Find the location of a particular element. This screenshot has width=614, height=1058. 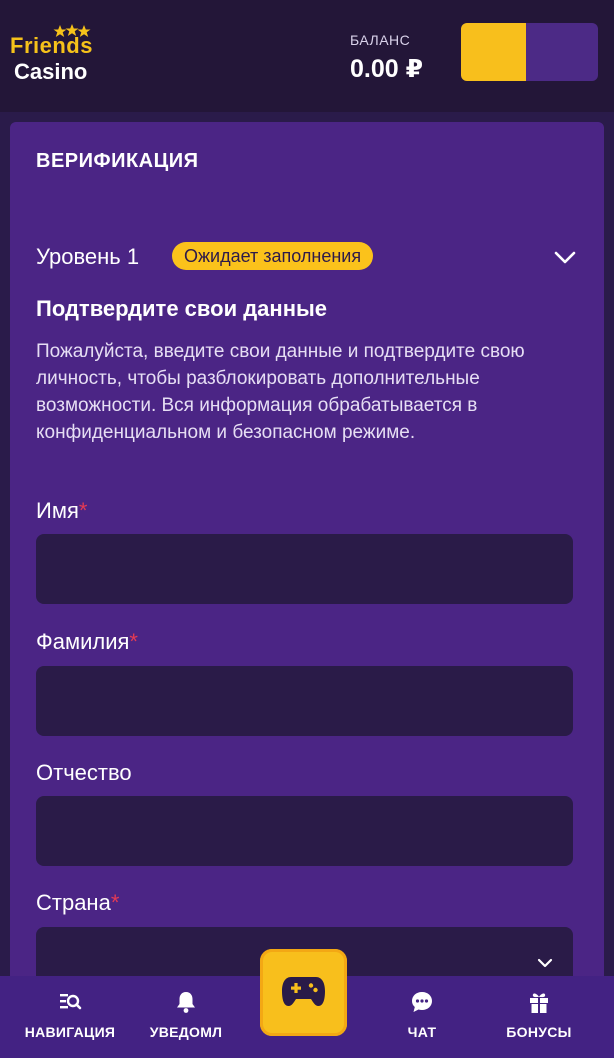

nav-label: НАВИГАЦИЯ is located at coordinates (70, 1032).